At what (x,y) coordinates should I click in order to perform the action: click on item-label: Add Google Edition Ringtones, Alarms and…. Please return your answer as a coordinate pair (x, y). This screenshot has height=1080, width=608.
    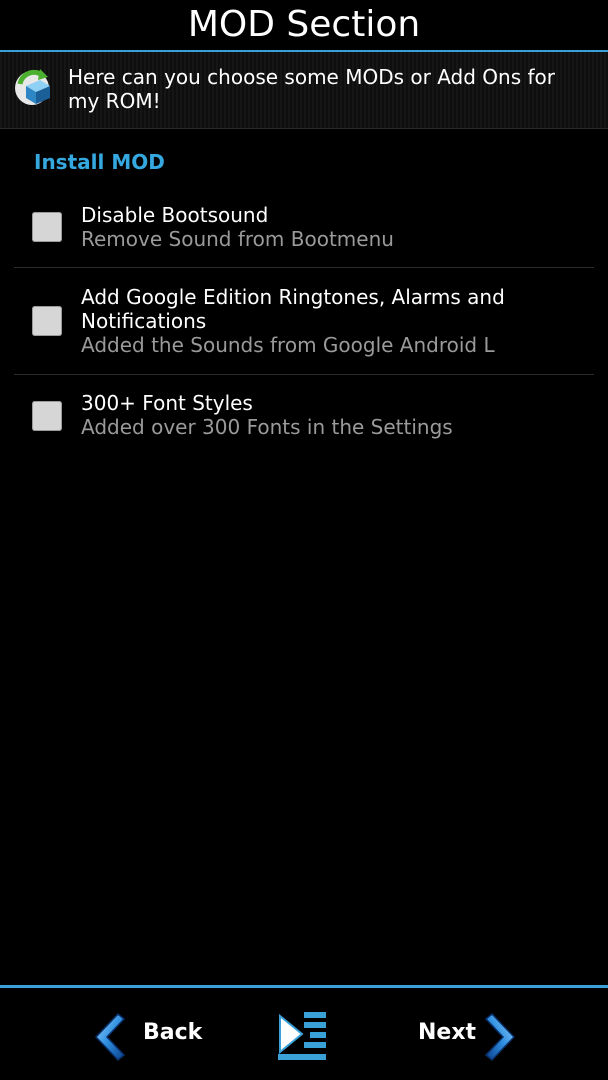
    Looking at the image, I should click on (293, 309).